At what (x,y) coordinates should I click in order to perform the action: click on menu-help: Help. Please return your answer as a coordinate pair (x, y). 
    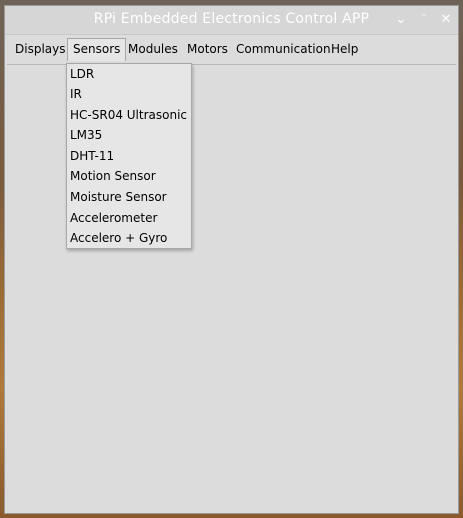
    Looking at the image, I should click on (344, 49).